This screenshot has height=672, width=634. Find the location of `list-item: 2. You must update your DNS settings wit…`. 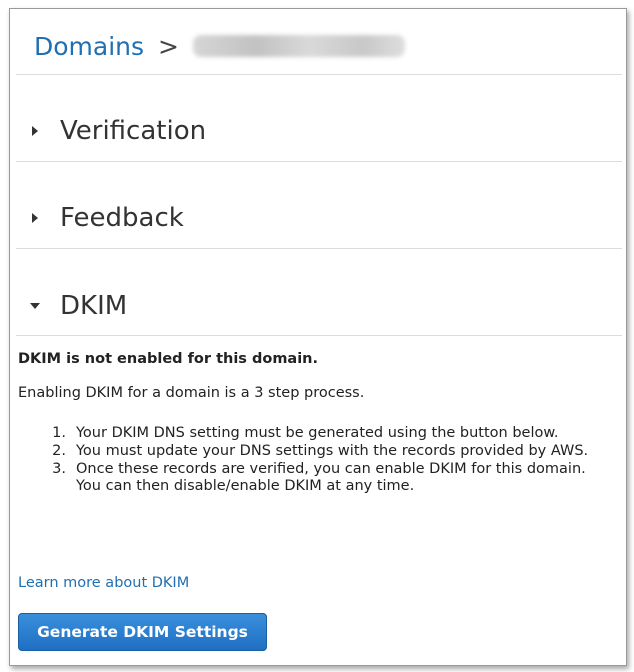

list-item: 2. You must update your DNS settings wit… is located at coordinates (325, 451).